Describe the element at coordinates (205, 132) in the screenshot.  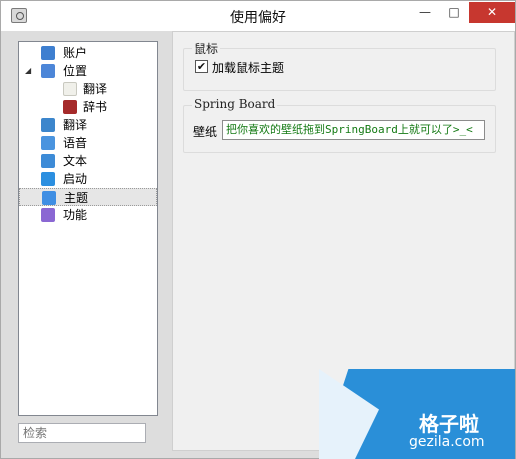
I see `wallpaper-label: 壁纸` at that location.